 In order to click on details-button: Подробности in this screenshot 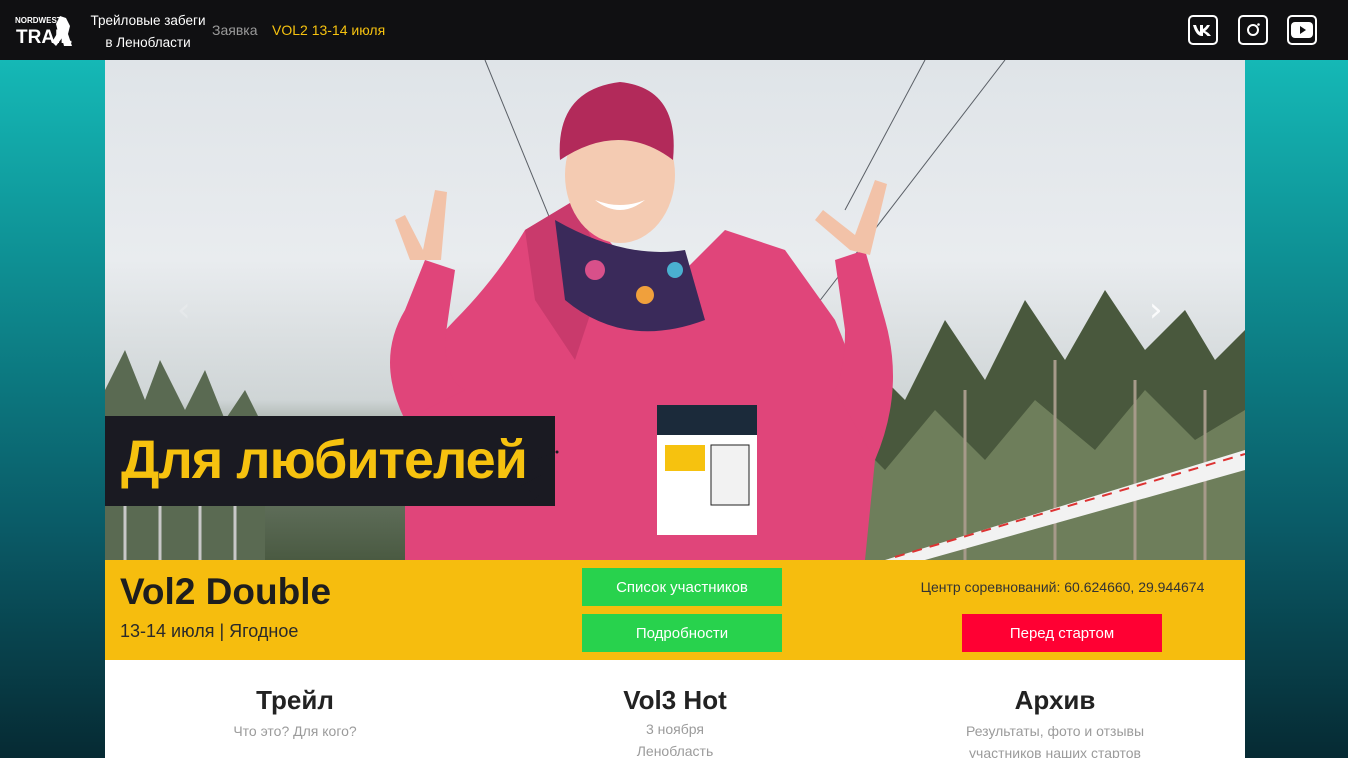, I will do `click(682, 633)`.